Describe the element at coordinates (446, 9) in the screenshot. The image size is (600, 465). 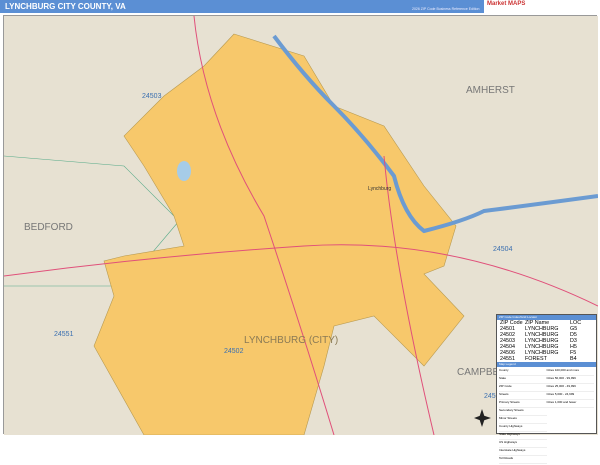
I see `edition-label: 2026 ZIP Code Business Reference Edition` at that location.